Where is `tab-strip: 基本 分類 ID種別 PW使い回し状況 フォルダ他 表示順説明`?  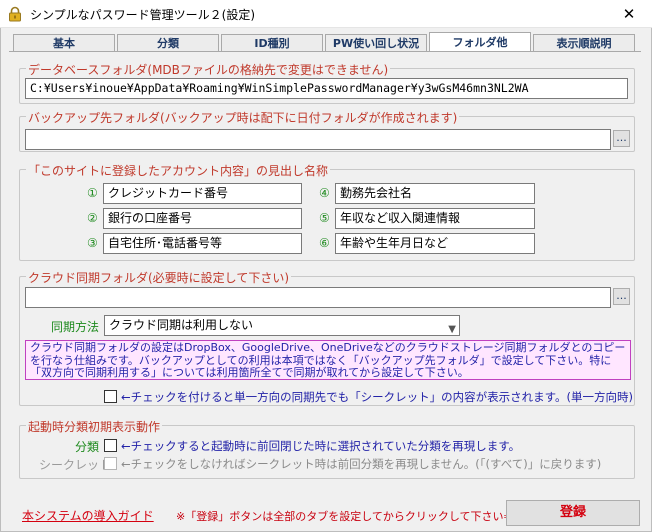
tab-strip: 基本 分類 ID種別 PW使い回し状況 フォルダ他 表示順説明 is located at coordinates (325, 42).